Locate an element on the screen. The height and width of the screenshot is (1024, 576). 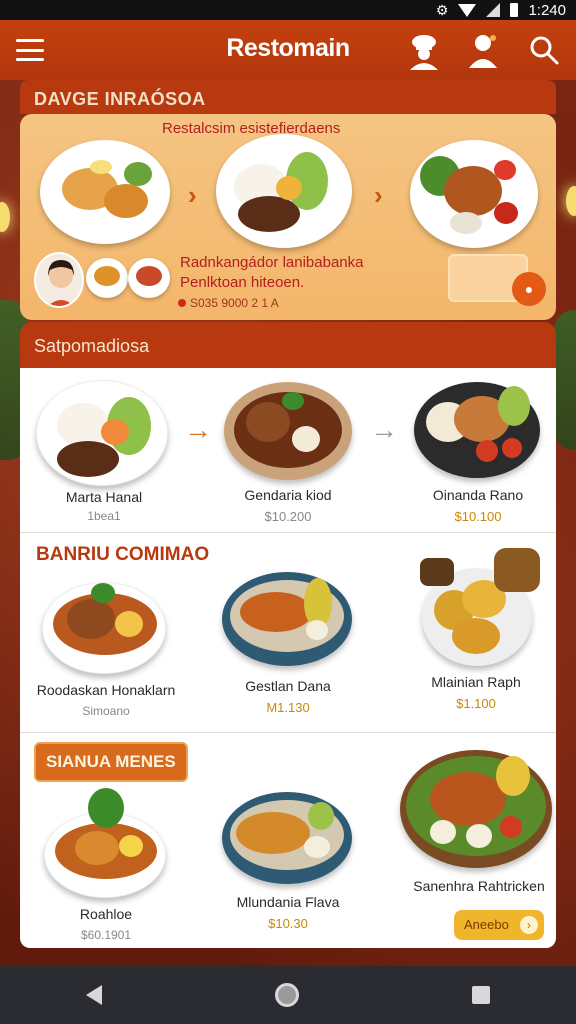
more-button-label: Aneebo is located at coordinates (486, 924).